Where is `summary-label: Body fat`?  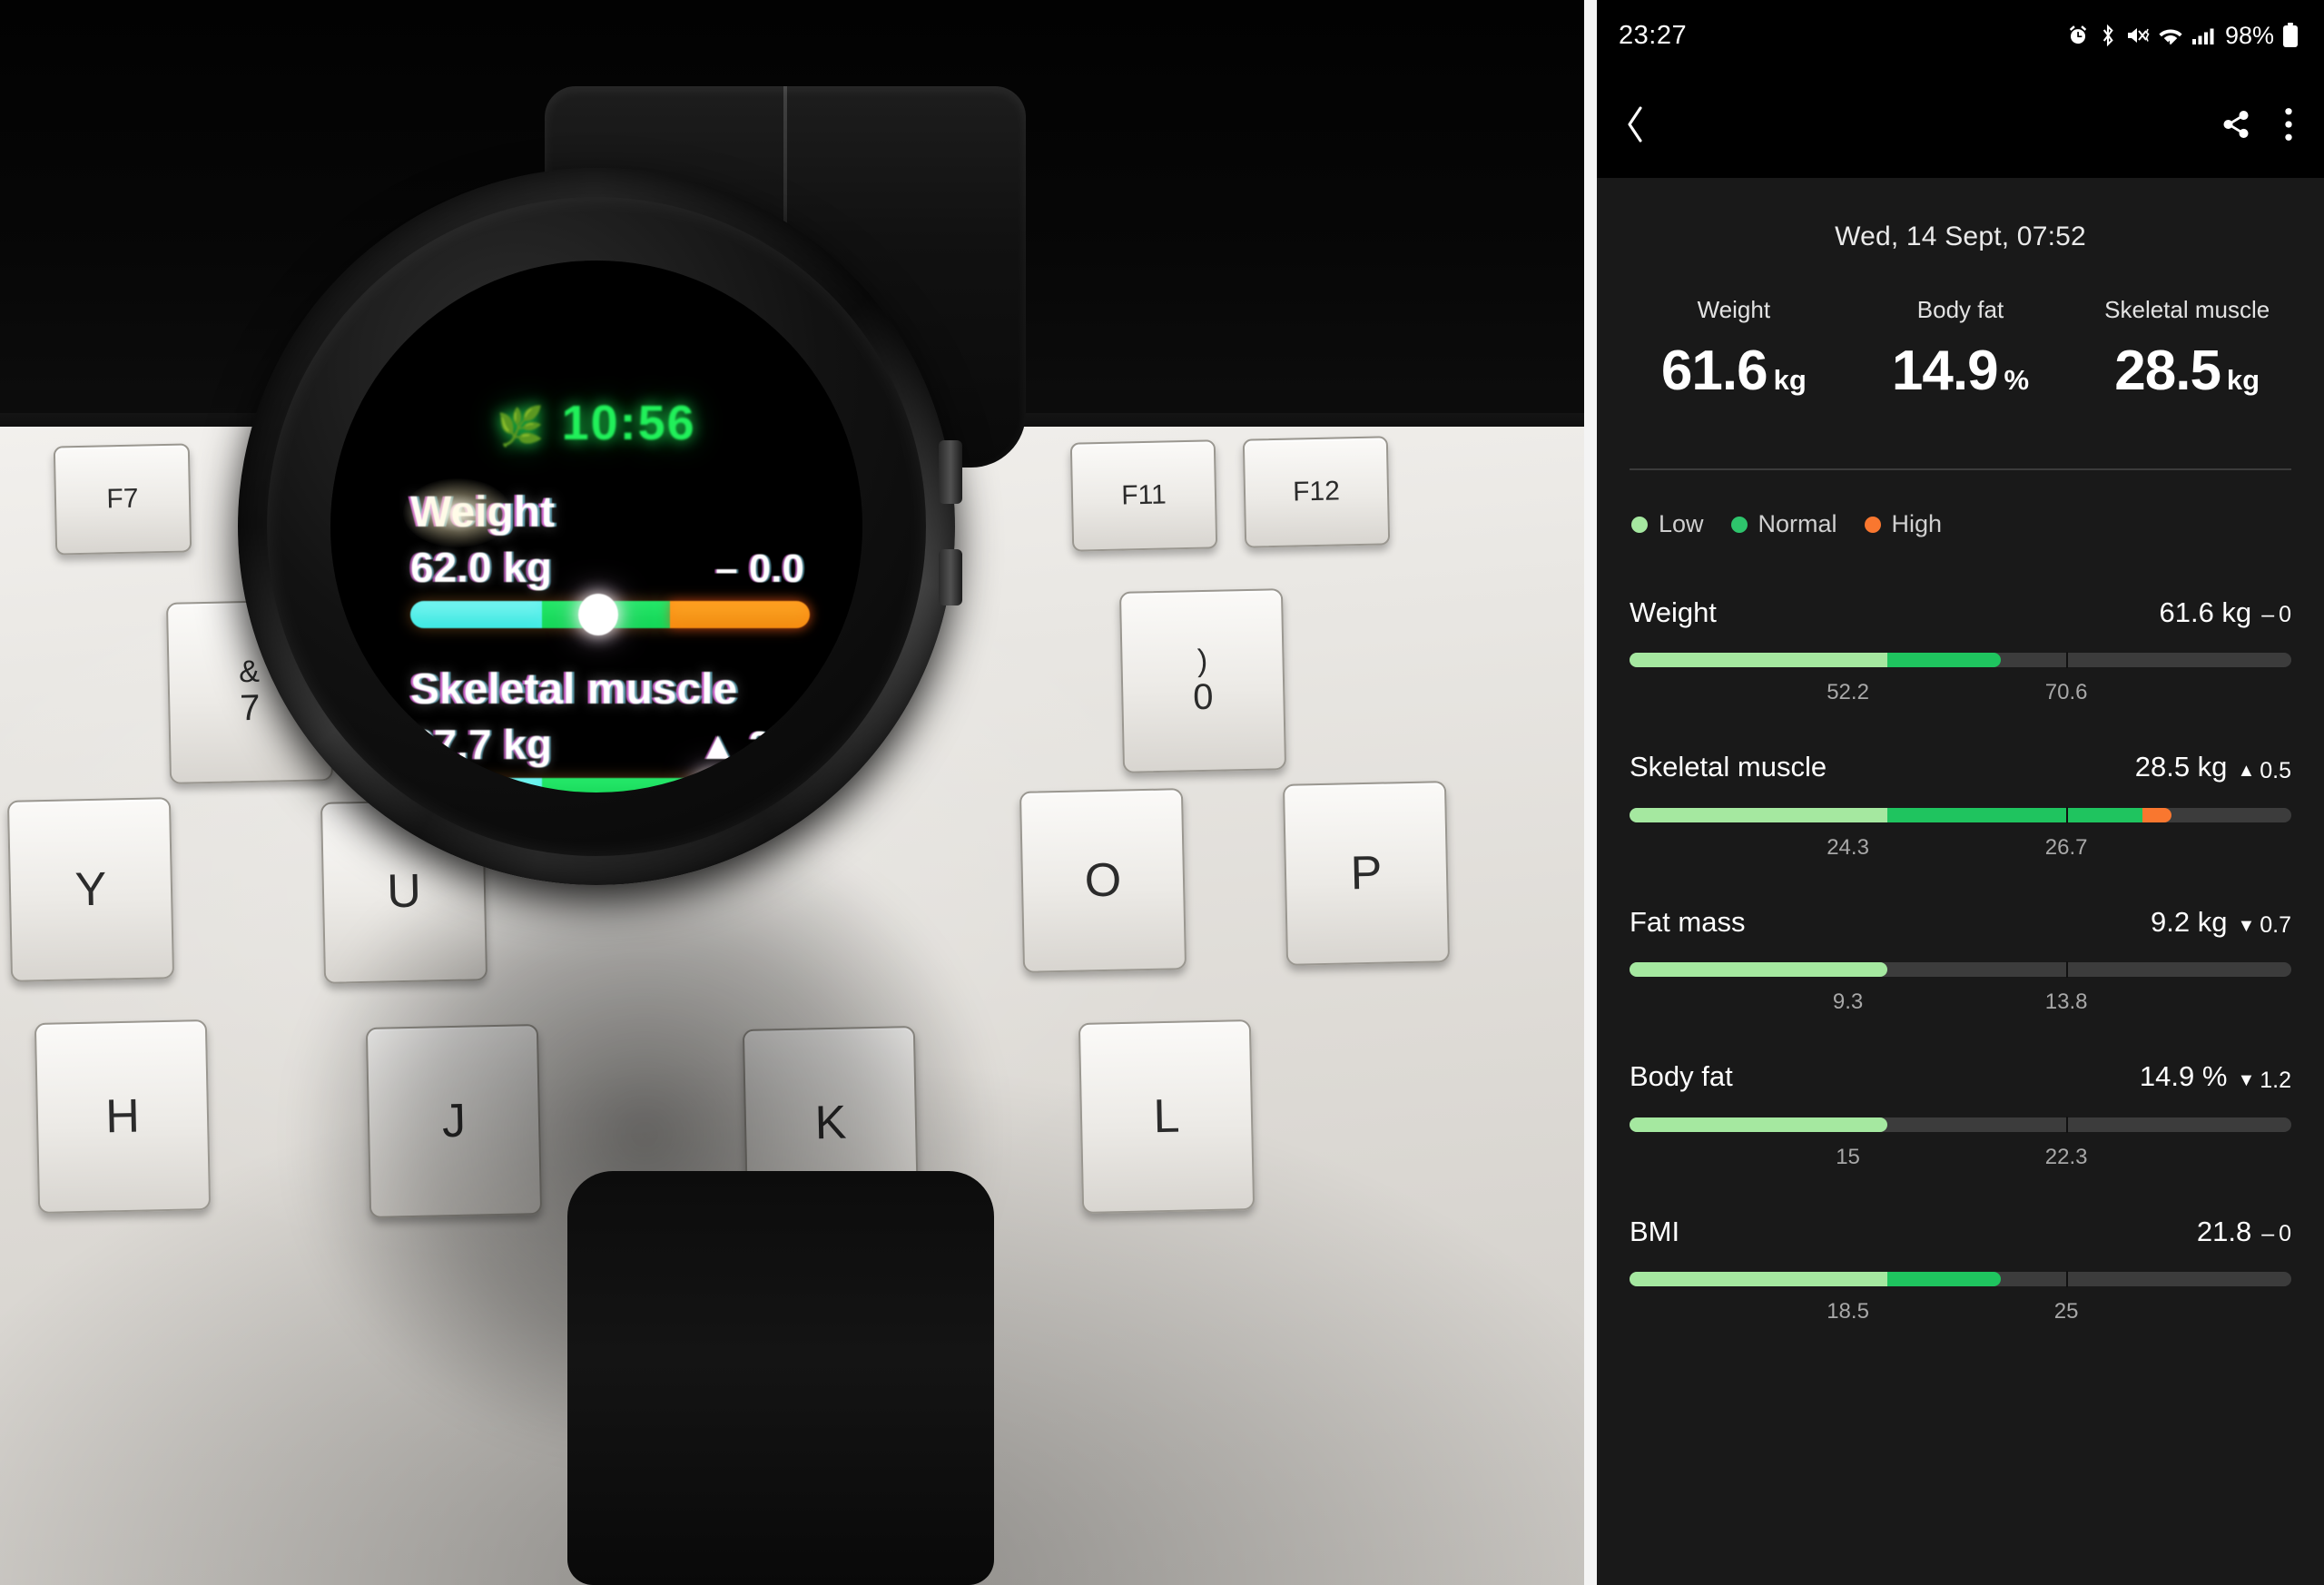 summary-label: Body fat is located at coordinates (1960, 309).